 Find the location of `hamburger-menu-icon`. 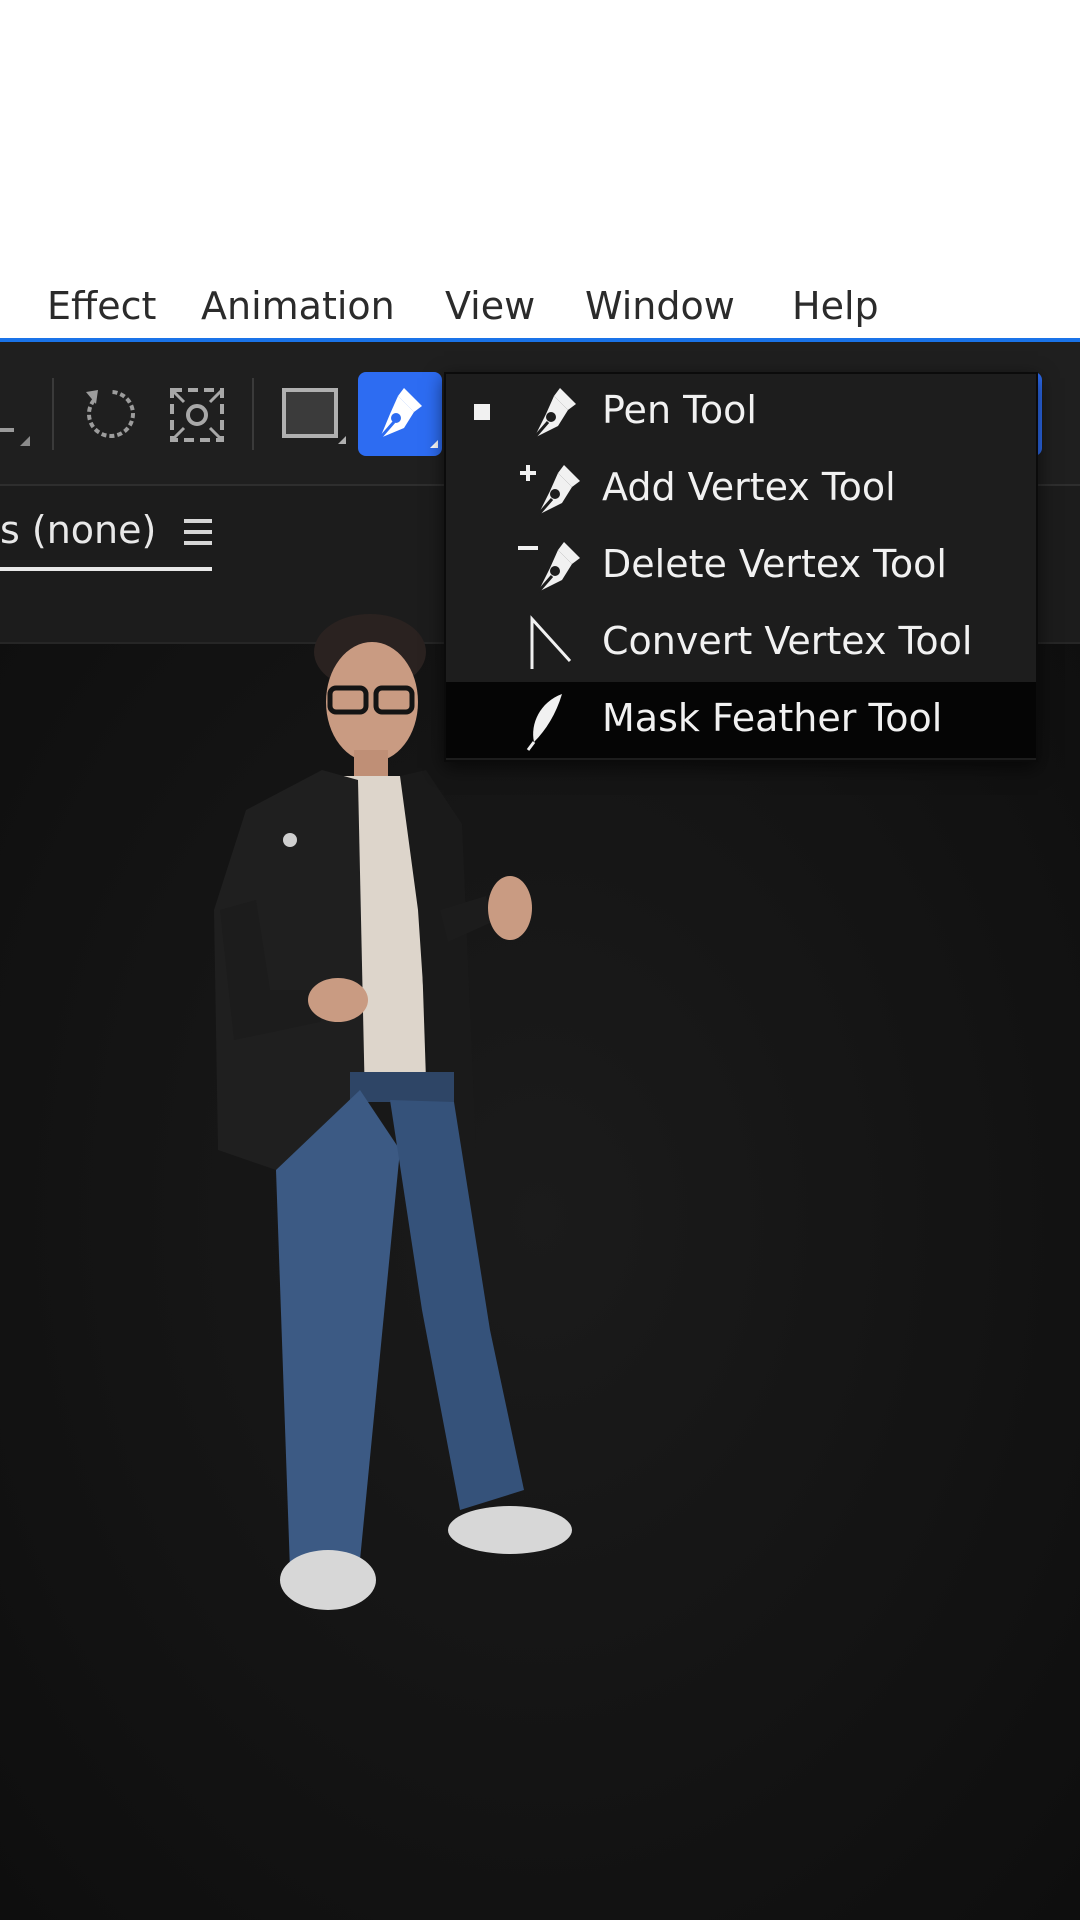

hamburger-menu-icon is located at coordinates (198, 532).